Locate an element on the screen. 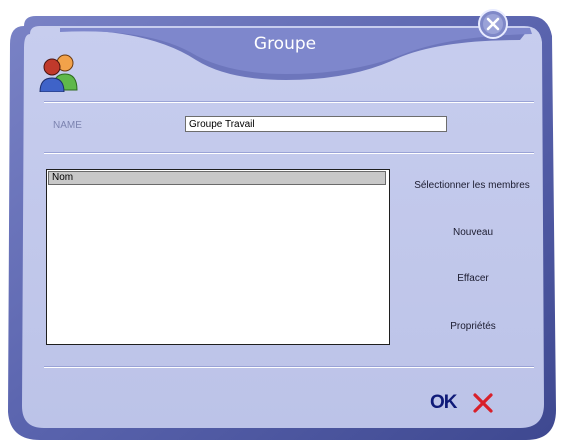  dialog-title: Groupe is located at coordinates (285, 44).